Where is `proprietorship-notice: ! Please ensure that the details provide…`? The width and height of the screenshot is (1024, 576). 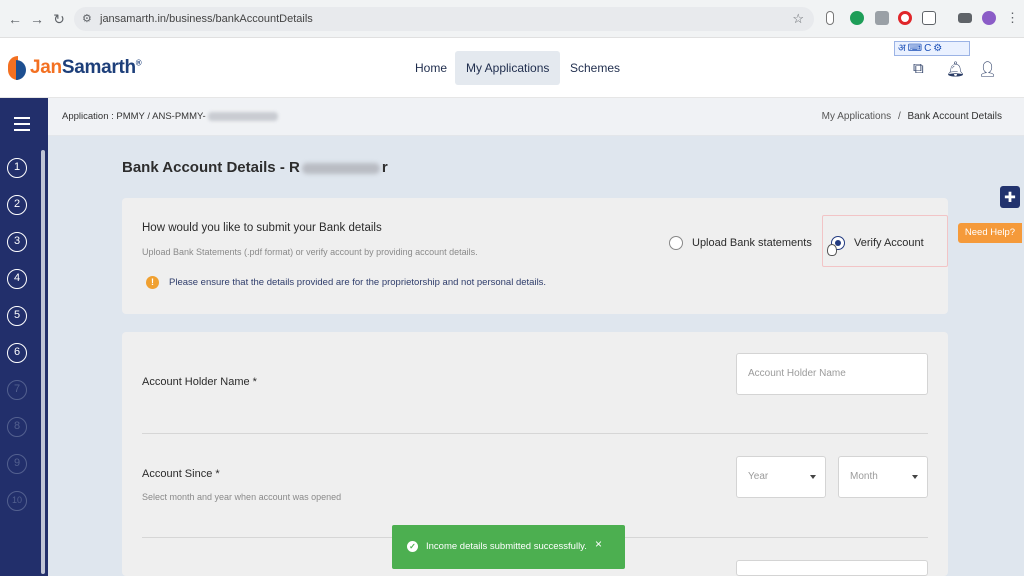 proprietorship-notice: ! Please ensure that the details provide… is located at coordinates (346, 282).